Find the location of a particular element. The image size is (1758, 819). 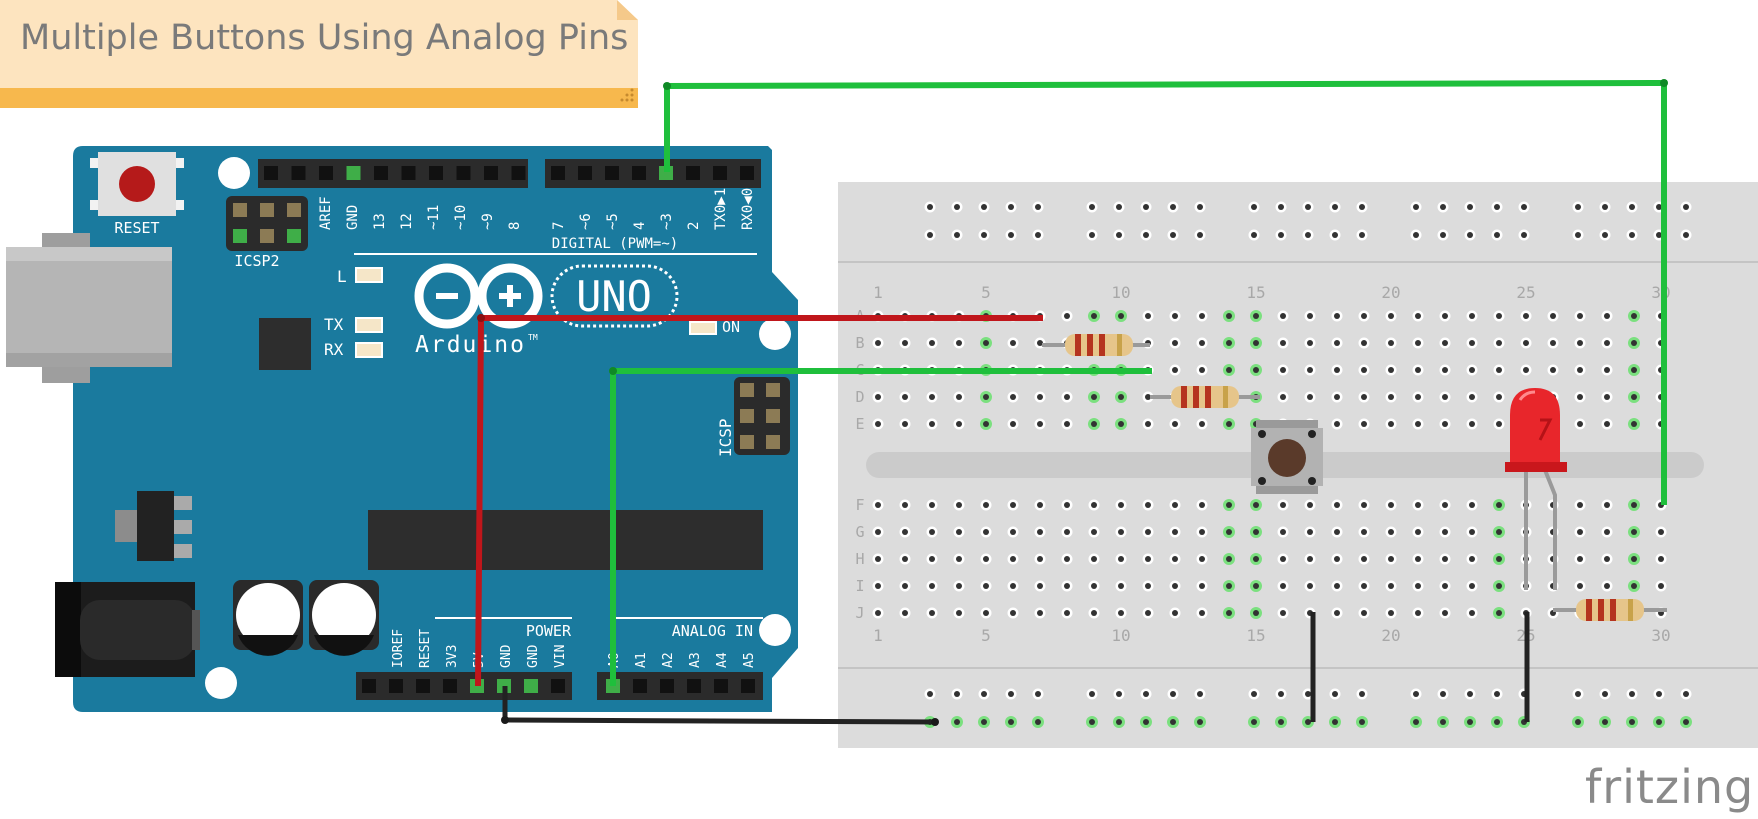

digital-label: DIGITAL (PWM=~) is located at coordinates (615, 244).